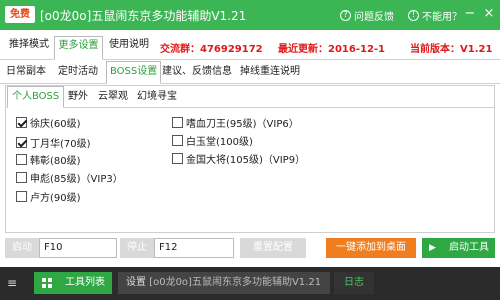 The height and width of the screenshot is (300, 500). I want to click on launch-tool-button: ▶ 启动工具, so click(458, 248).